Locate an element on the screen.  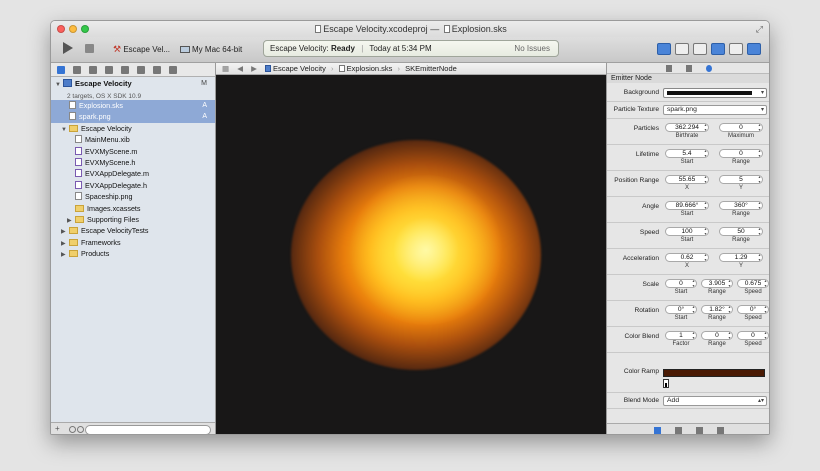
emitter-inspector-icon is located at coordinates (709, 68).